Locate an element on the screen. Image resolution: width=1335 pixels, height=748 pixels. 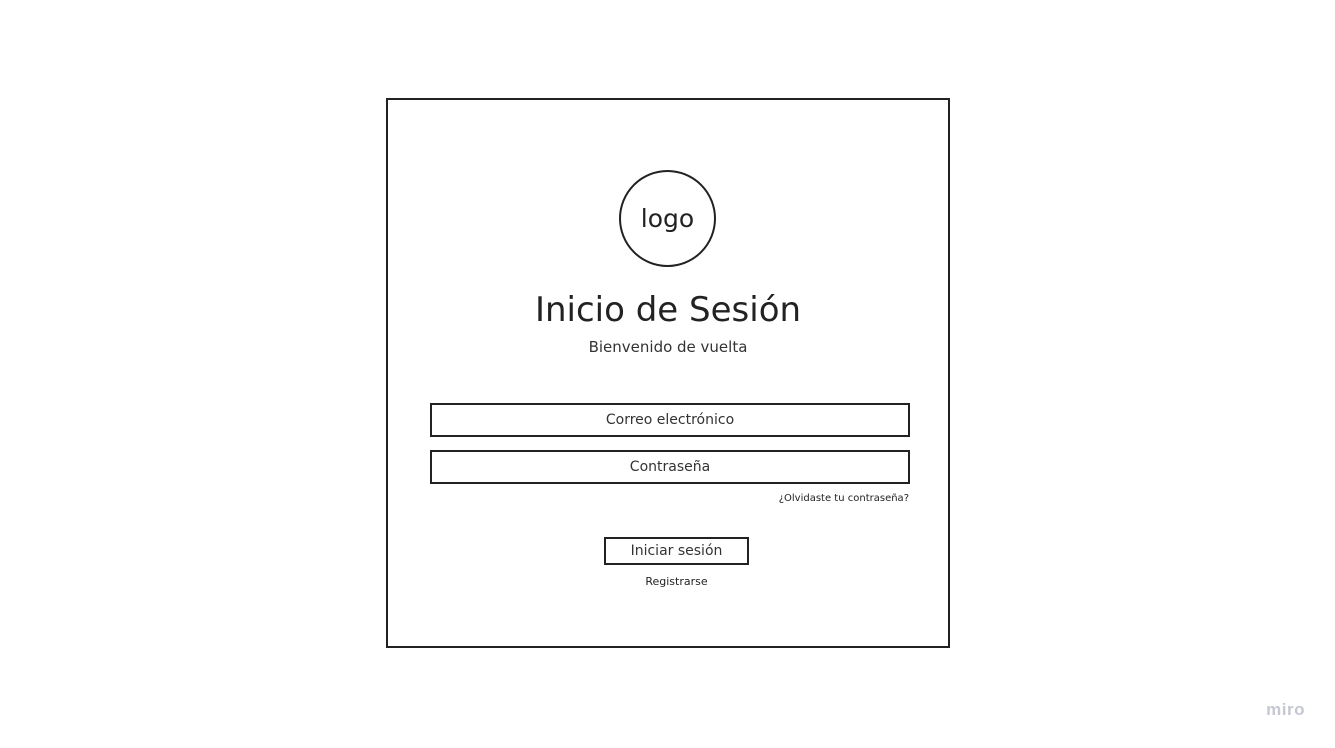
page-title: Inicio de Sesión is located at coordinates (668, 310).